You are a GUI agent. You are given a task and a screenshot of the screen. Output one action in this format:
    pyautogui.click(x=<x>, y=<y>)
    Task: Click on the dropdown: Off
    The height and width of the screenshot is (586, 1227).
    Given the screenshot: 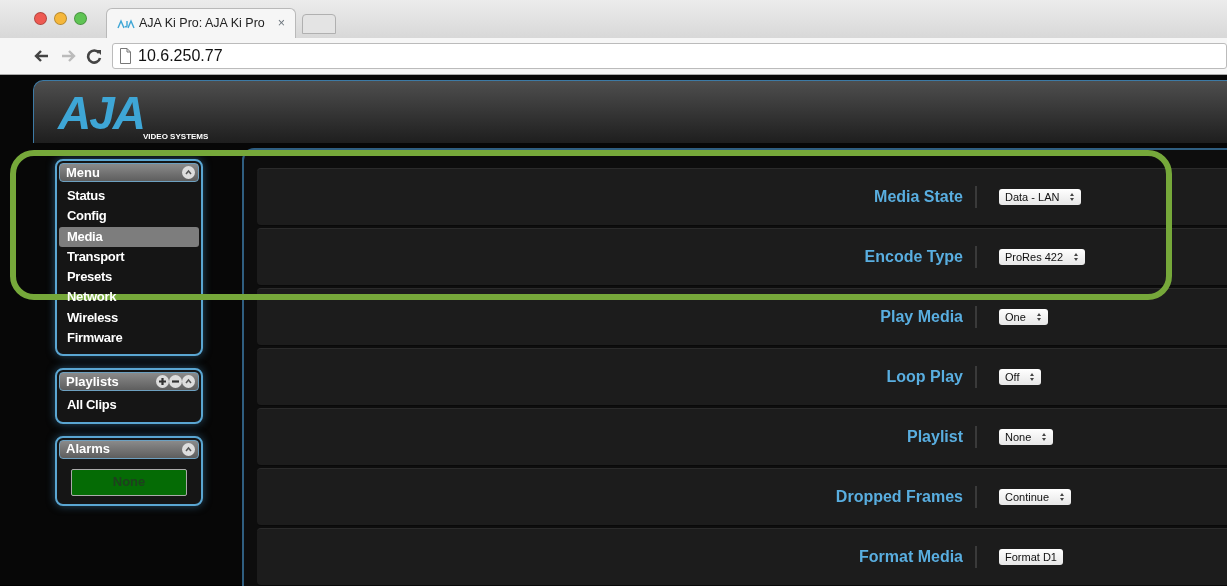 What is the action you would take?
    pyautogui.click(x=1020, y=377)
    